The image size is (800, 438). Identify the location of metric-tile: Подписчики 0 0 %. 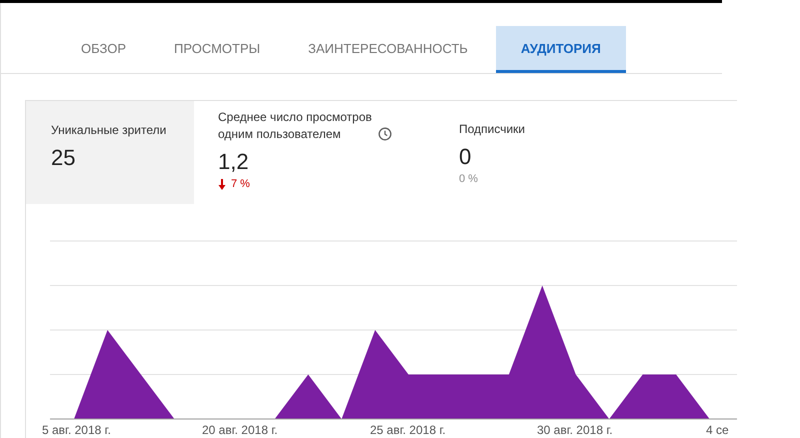
(534, 152).